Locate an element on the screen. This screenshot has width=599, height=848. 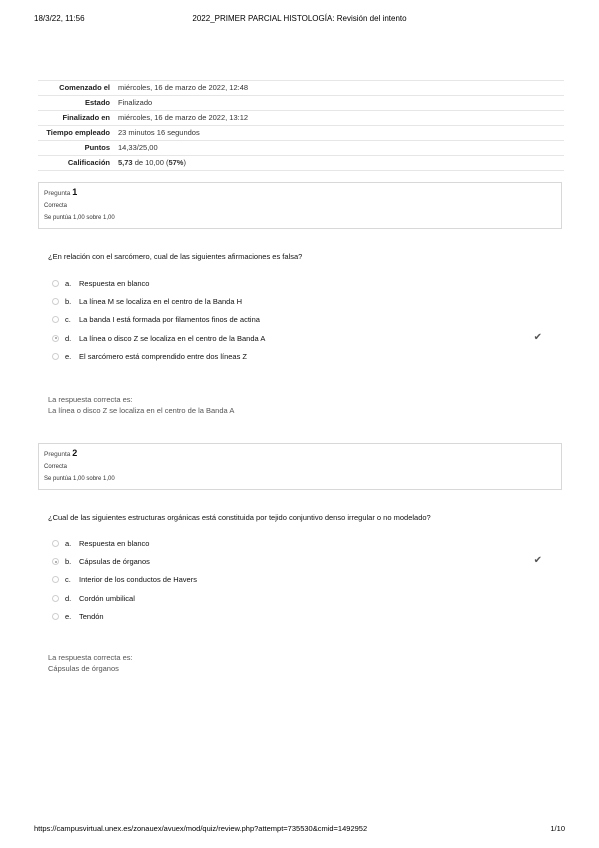
summary-label: Finalizado en is located at coordinates (76, 118).